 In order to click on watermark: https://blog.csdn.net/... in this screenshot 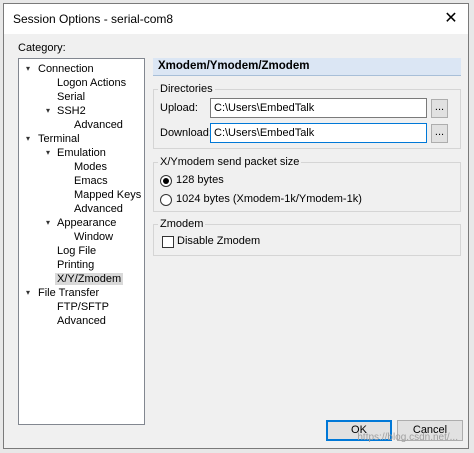, I will do `click(407, 437)`.